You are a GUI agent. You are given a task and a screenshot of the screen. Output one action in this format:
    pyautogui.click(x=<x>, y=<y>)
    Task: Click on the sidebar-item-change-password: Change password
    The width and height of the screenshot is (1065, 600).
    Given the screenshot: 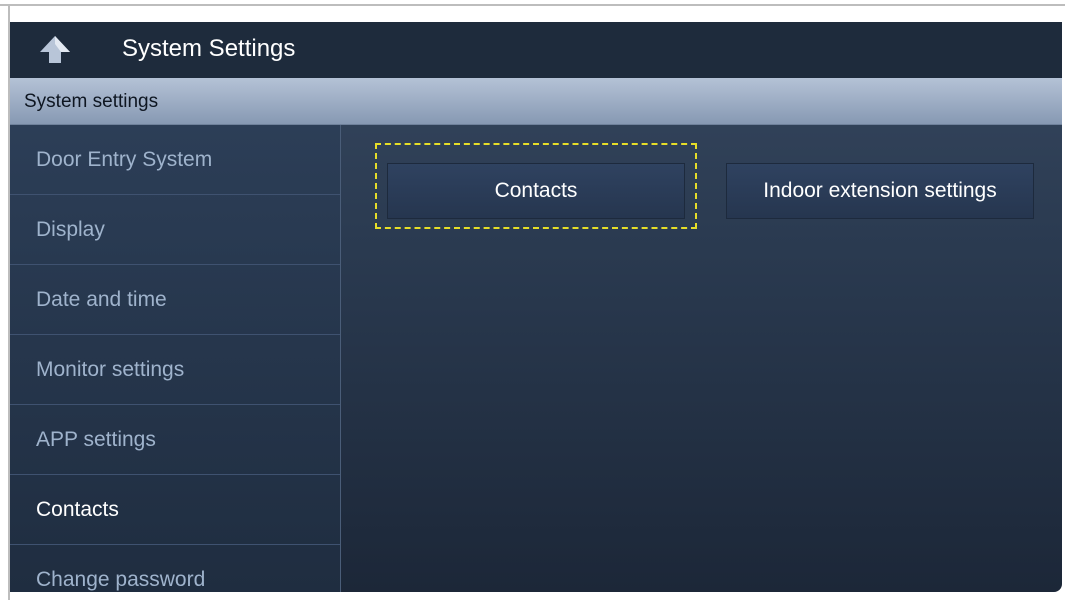 What is the action you would take?
    pyautogui.click(x=175, y=568)
    